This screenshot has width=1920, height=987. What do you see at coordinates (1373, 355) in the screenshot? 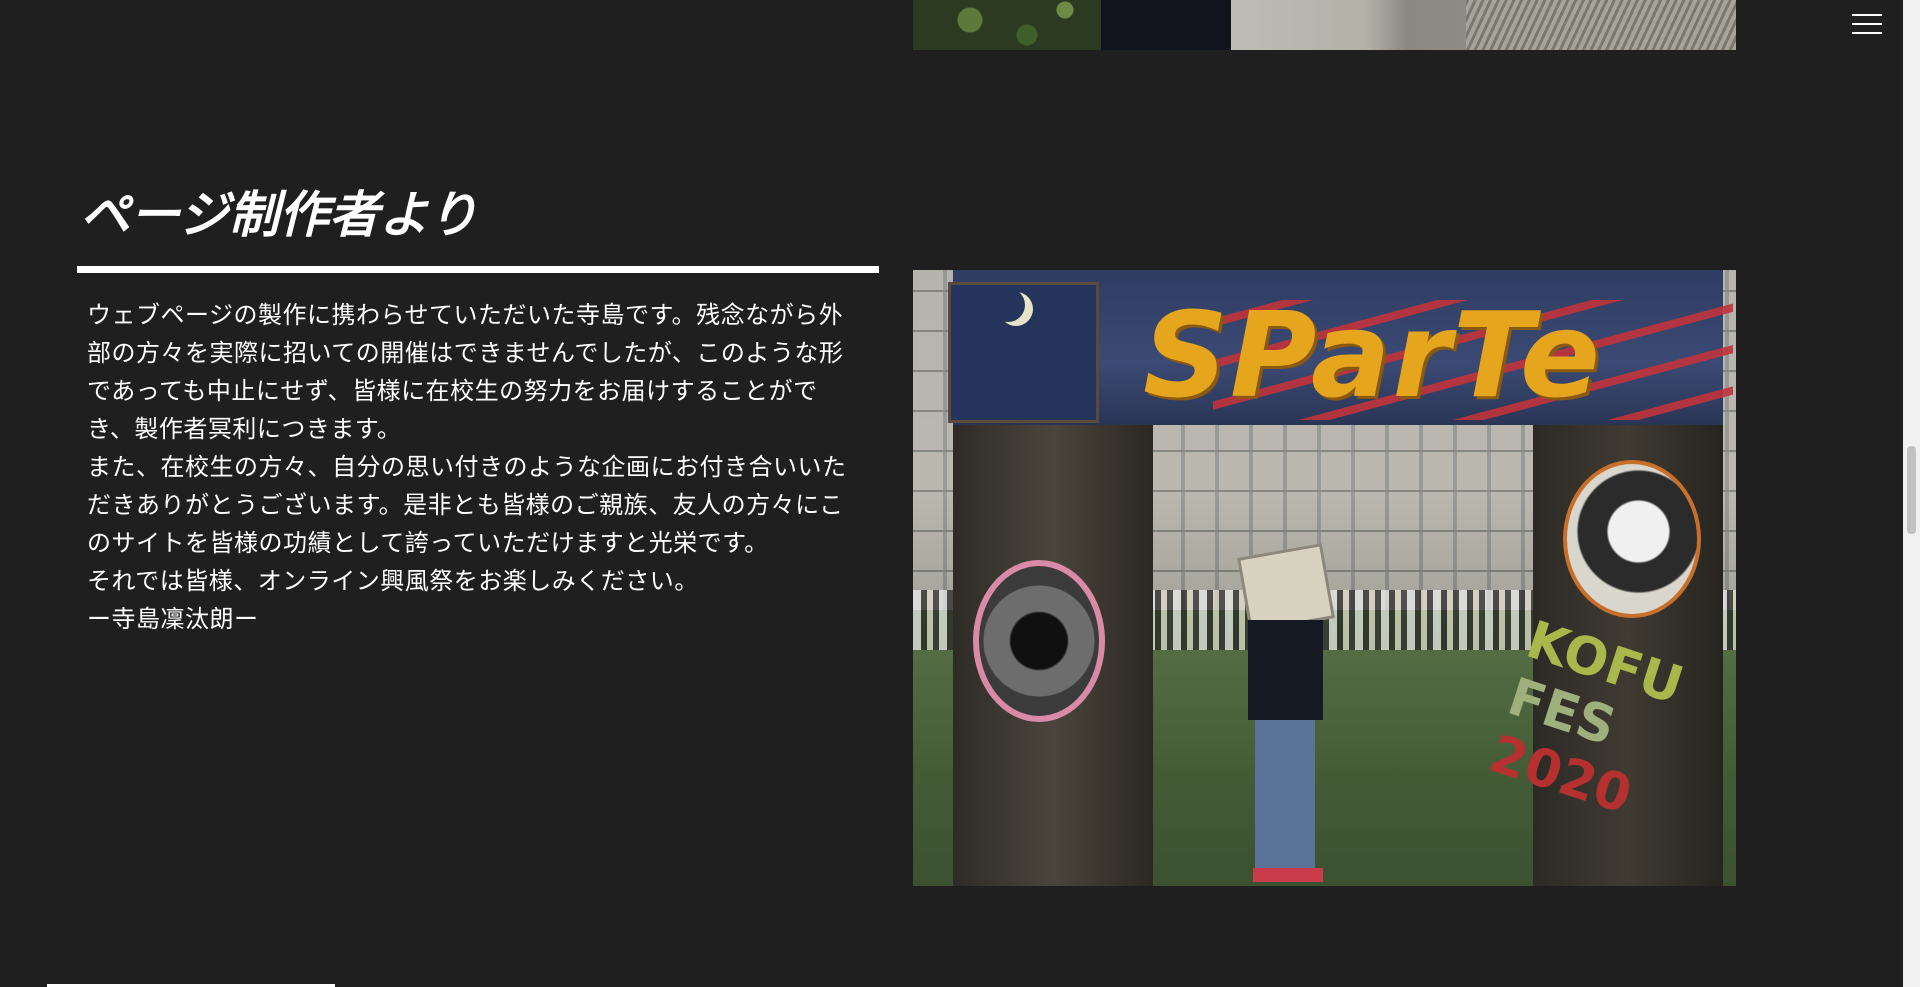
I see `gate-sign-text: SParTe` at bounding box center [1373, 355].